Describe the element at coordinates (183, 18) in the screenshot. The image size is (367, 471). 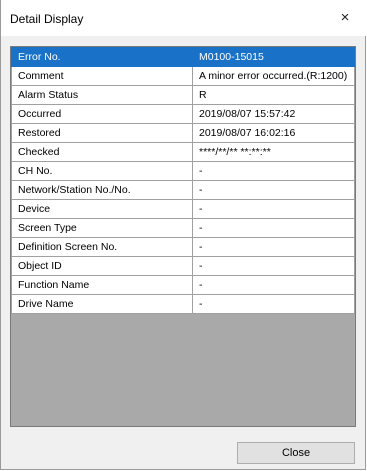
I see `title-bar: Detail Display ×` at that location.